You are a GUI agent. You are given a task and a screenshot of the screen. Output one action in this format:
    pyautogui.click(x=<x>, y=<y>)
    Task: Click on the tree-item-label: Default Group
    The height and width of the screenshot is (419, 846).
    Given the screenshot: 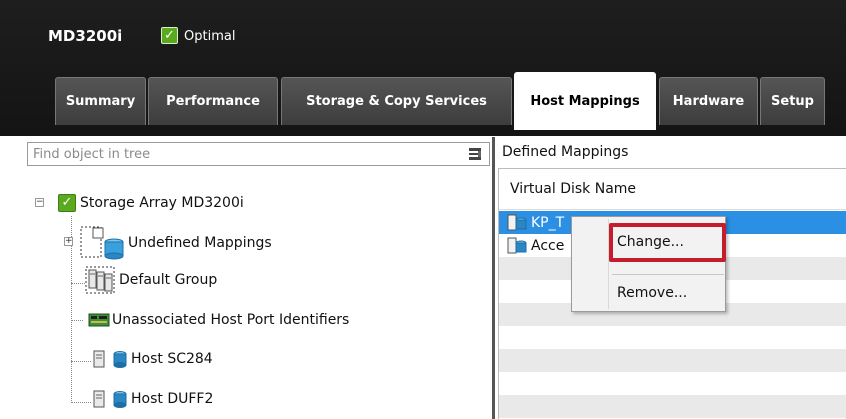 What is the action you would take?
    pyautogui.click(x=168, y=280)
    